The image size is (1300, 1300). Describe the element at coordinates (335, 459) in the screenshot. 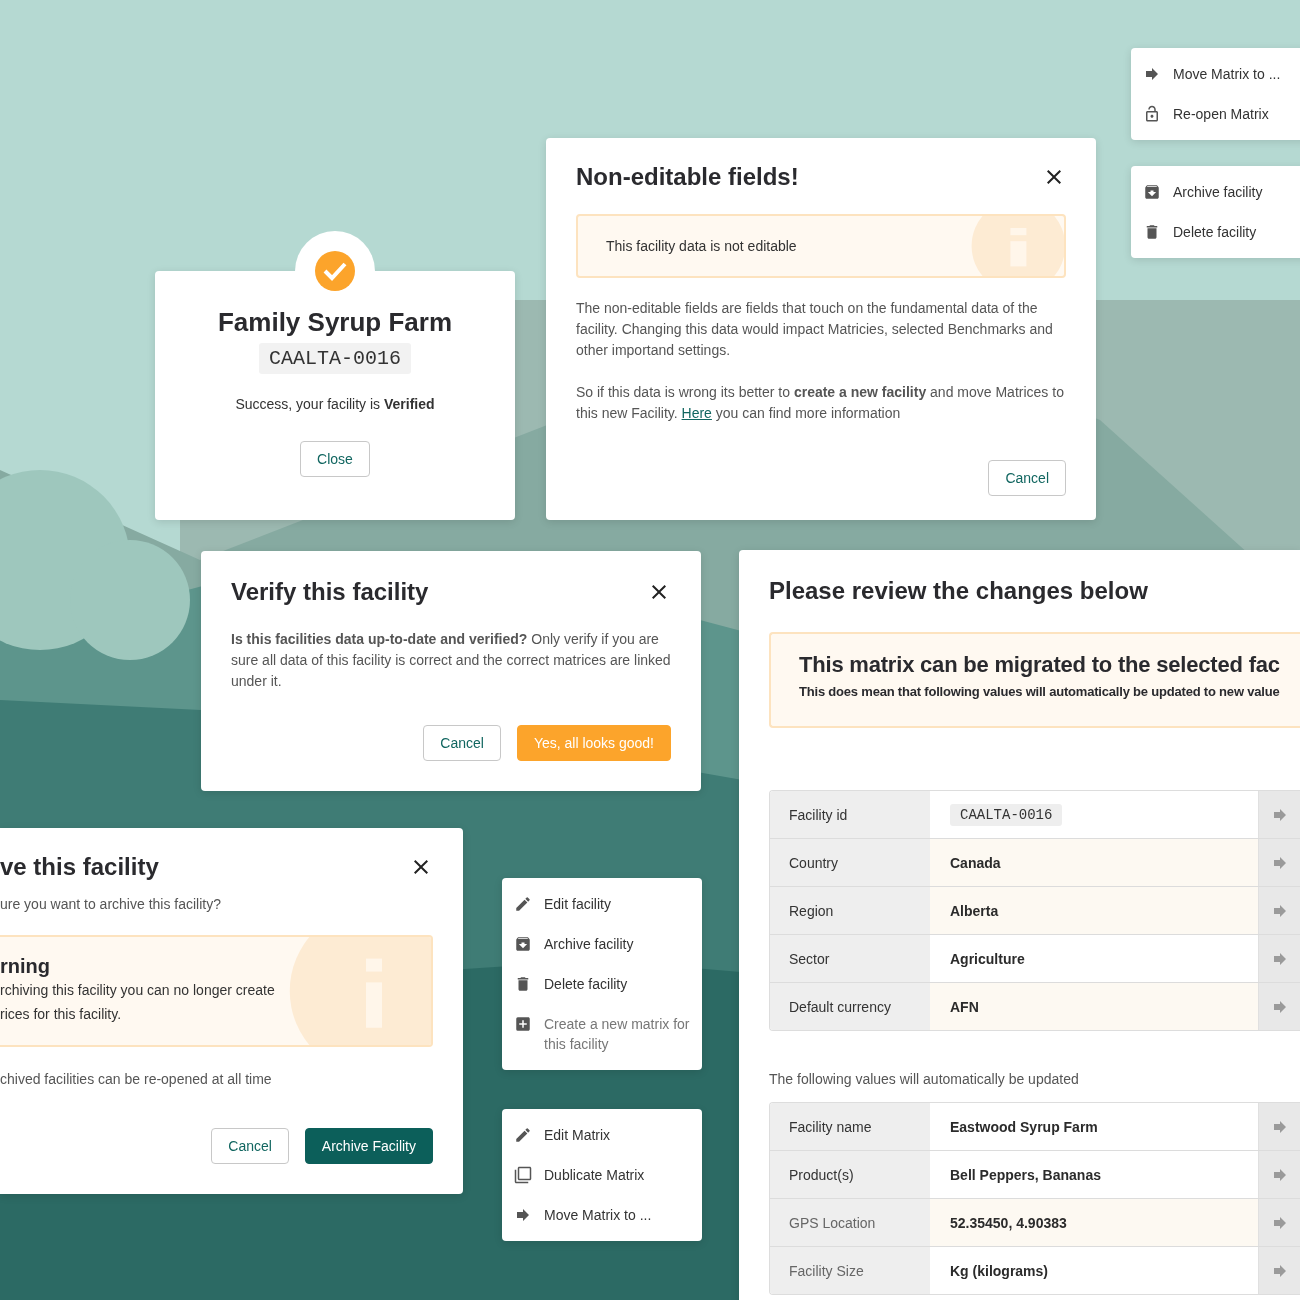

I see `close-button: Close` at that location.